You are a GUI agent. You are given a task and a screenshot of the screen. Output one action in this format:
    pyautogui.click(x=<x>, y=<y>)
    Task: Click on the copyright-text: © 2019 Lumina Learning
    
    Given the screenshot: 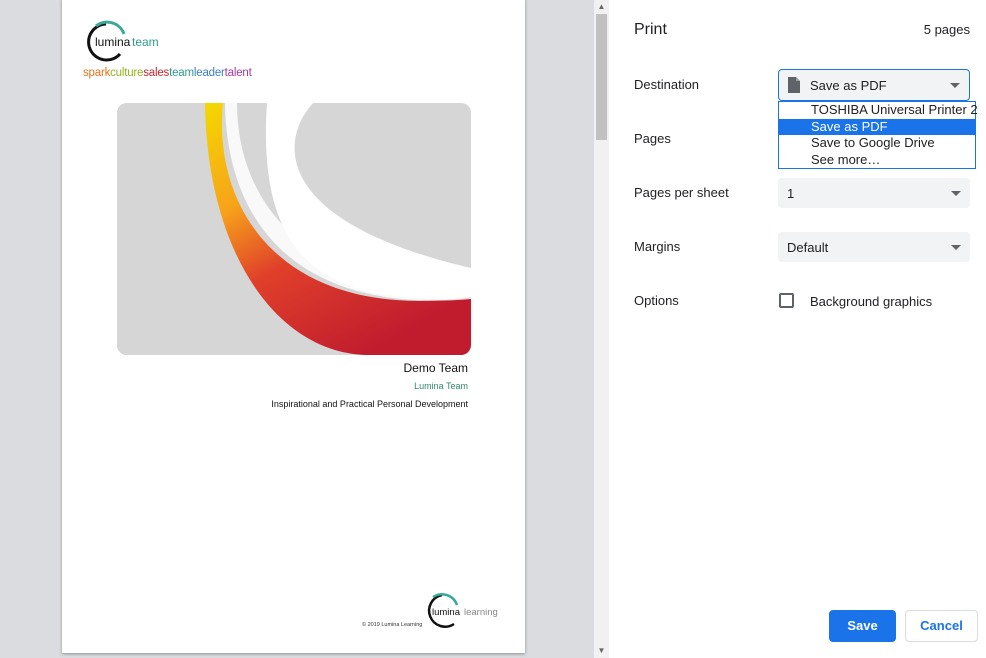 What is the action you would take?
    pyautogui.click(x=392, y=625)
    